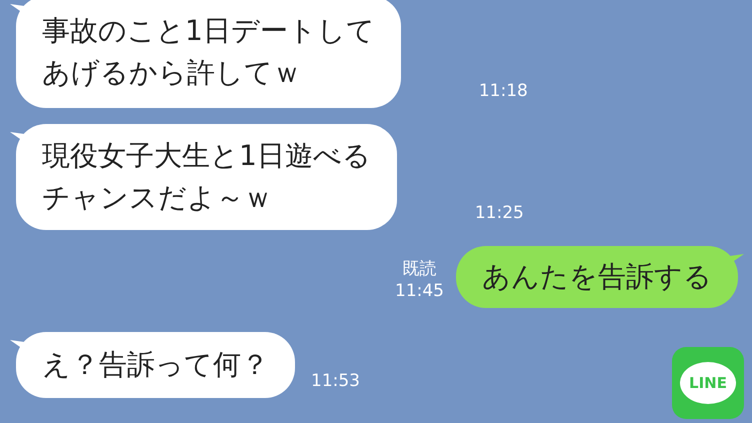 Image resolution: width=752 pixels, height=423 pixels. I want to click on timestamp: 11:18, so click(503, 91).